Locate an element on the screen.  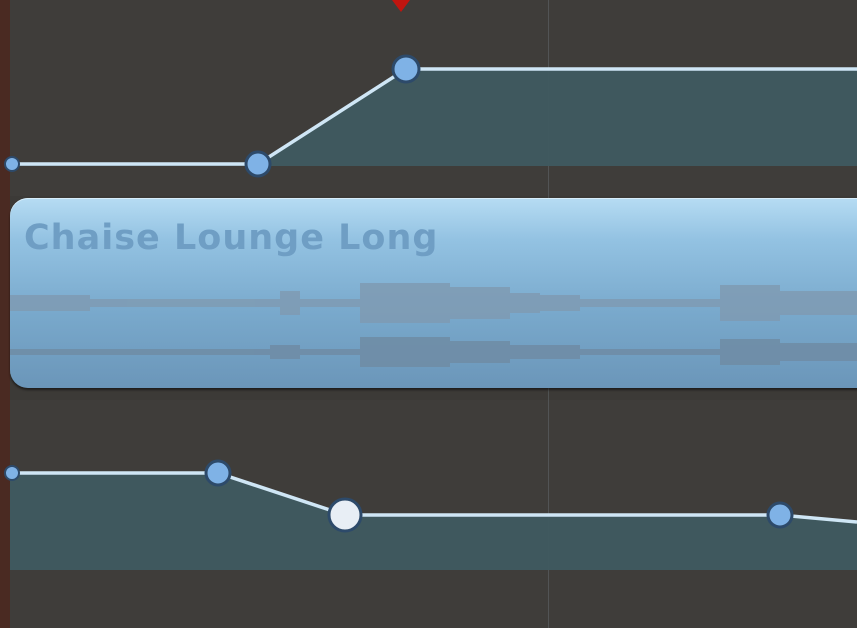
waveform-right is located at coordinates (433, 352).